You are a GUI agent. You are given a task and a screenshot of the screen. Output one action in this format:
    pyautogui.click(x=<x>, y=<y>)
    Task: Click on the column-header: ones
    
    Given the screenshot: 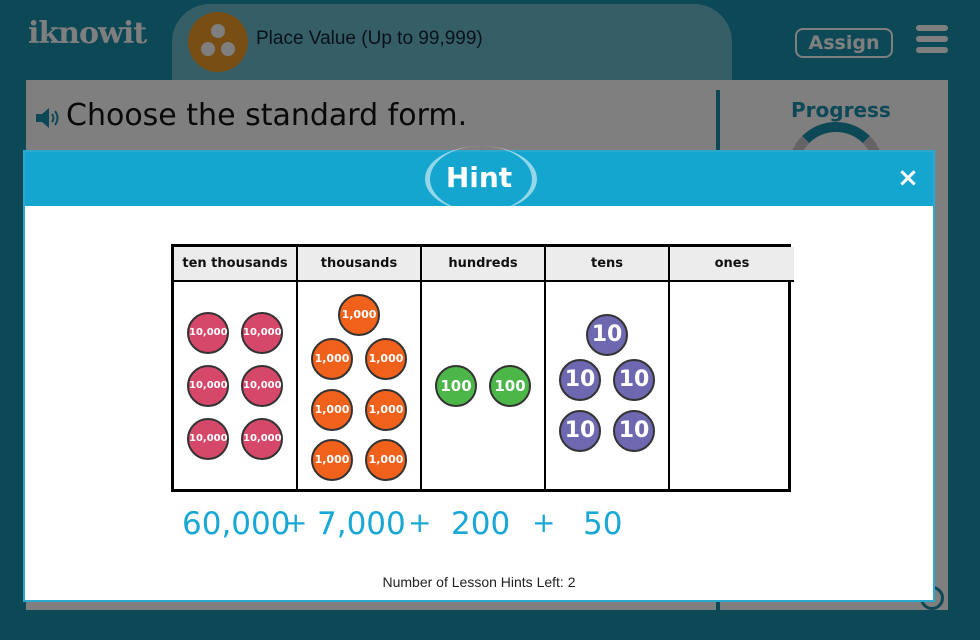 What is the action you would take?
    pyautogui.click(x=732, y=264)
    